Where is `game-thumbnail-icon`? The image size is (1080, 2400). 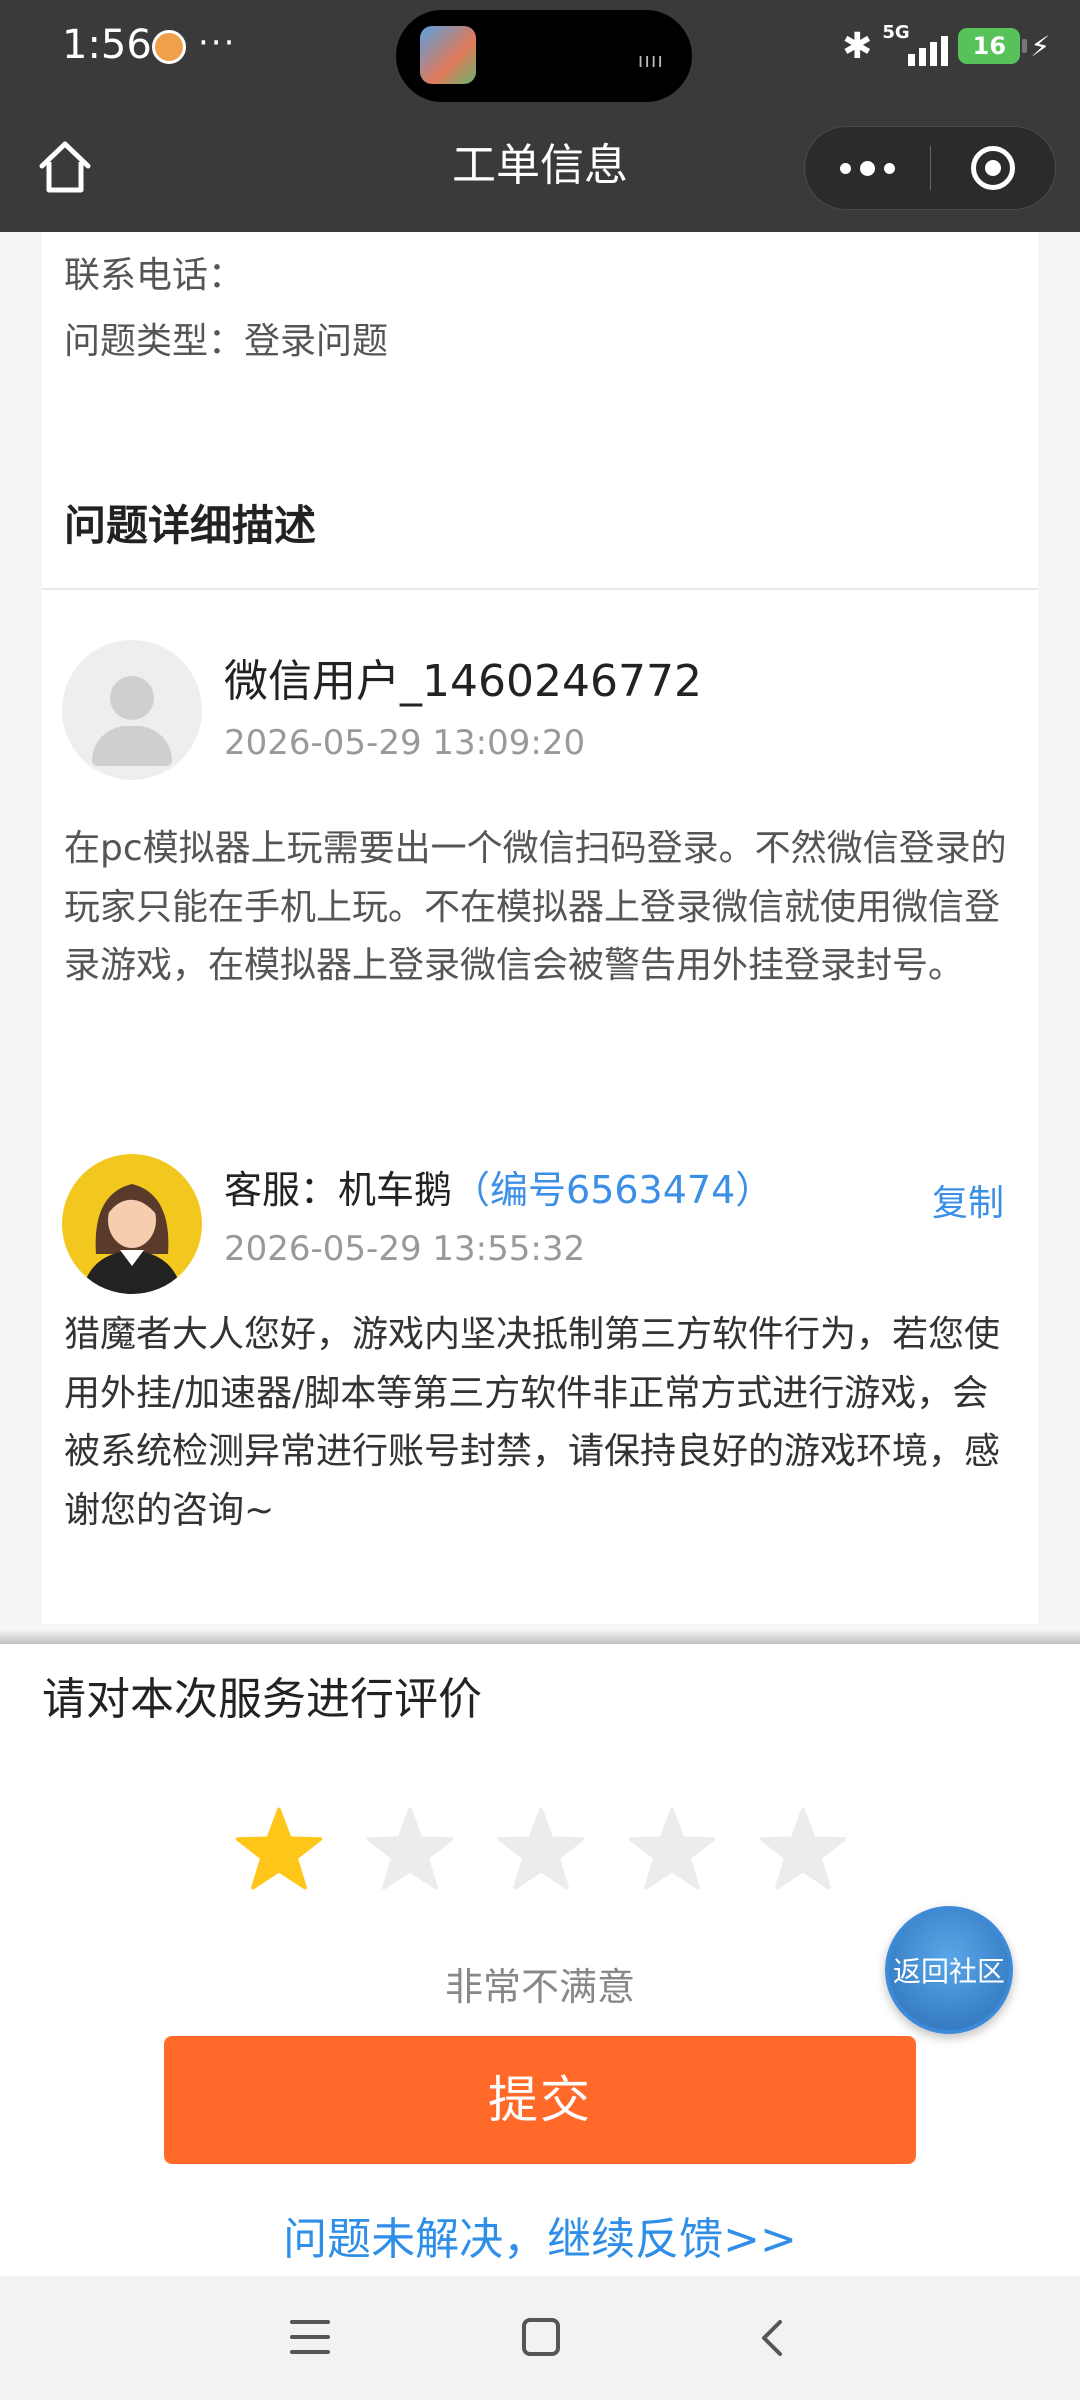 game-thumbnail-icon is located at coordinates (448, 55).